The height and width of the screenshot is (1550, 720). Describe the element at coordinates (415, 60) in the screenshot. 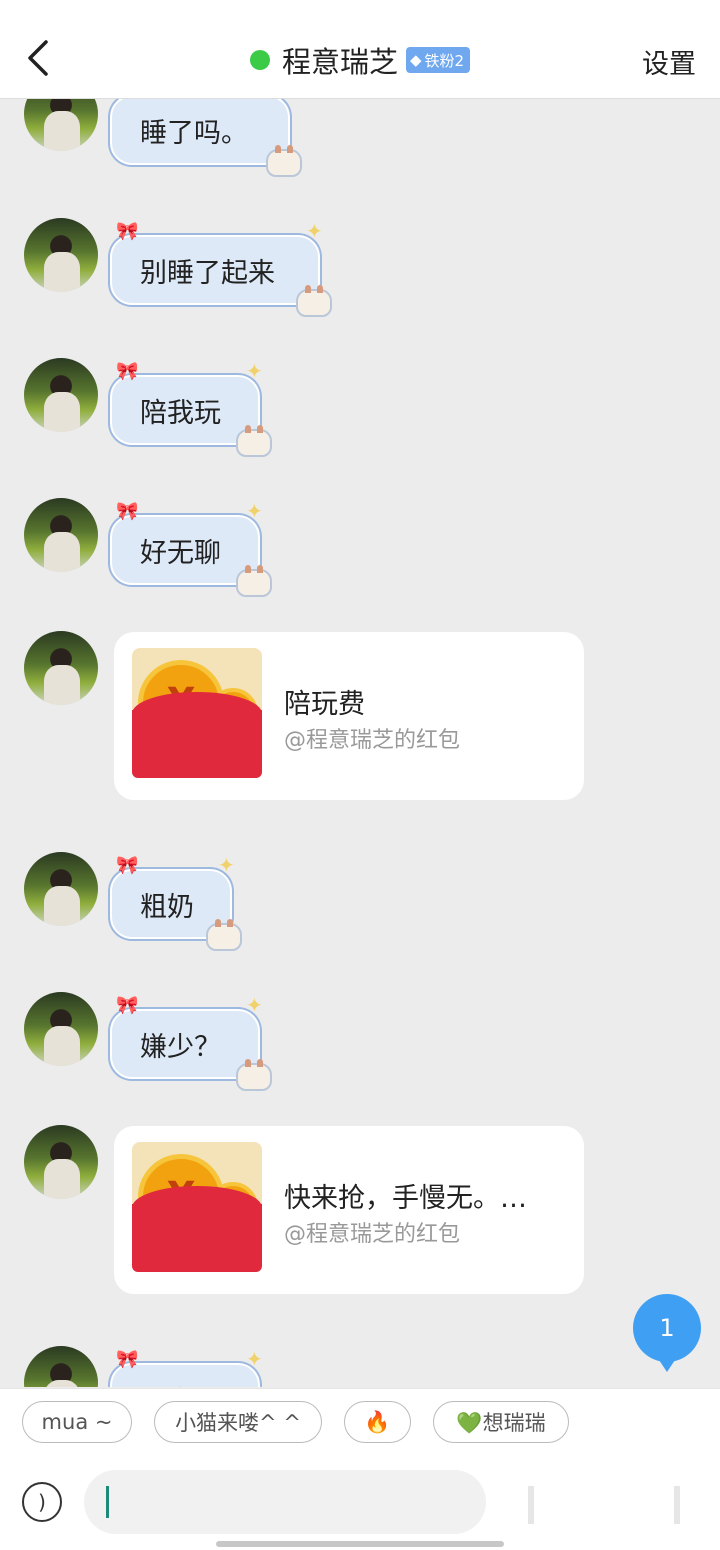

I see `diamond-icon: ◆` at that location.